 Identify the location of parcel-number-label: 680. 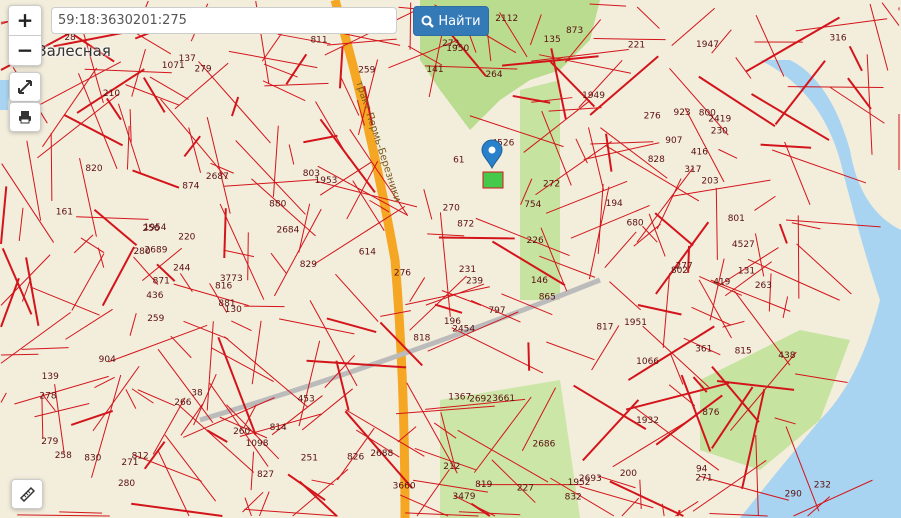
(634, 223).